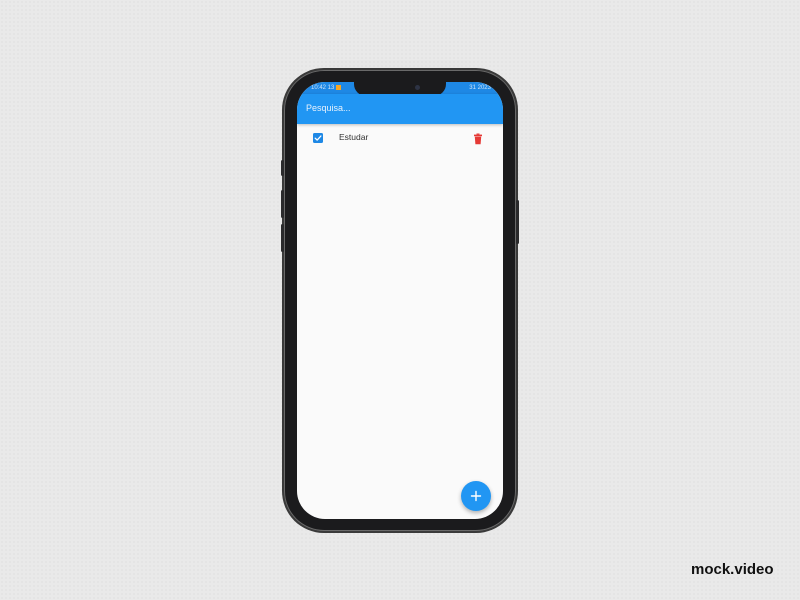 This screenshot has height=600, width=800. I want to click on home-indicator, so click(400, 513).